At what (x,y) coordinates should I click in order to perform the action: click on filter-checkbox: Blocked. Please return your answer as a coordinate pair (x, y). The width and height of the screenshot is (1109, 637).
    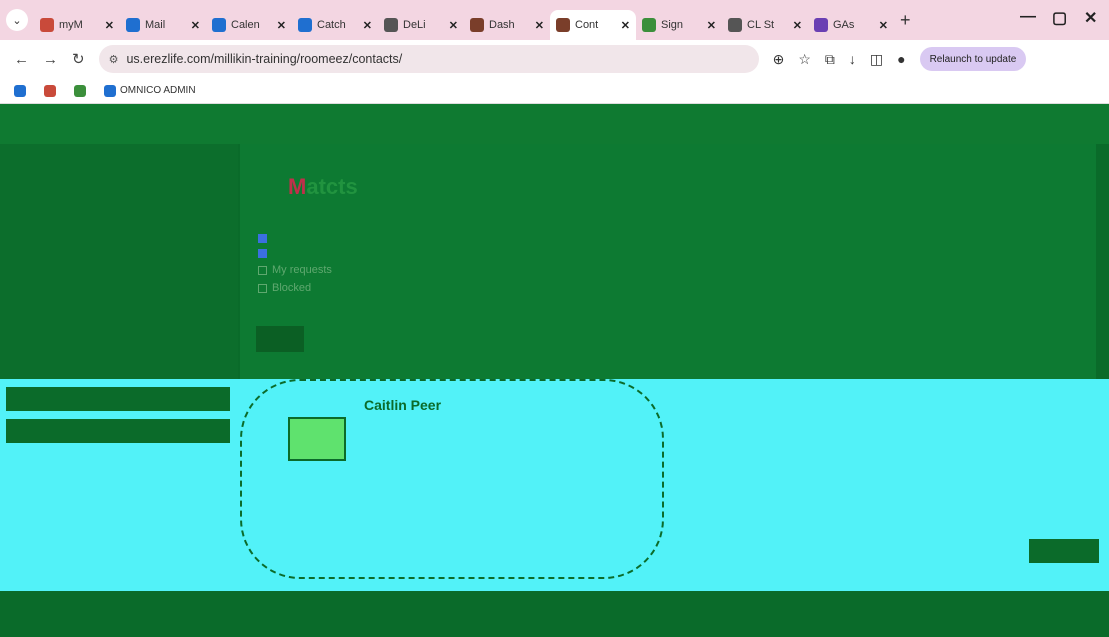
    Looking at the image, I should click on (295, 288).